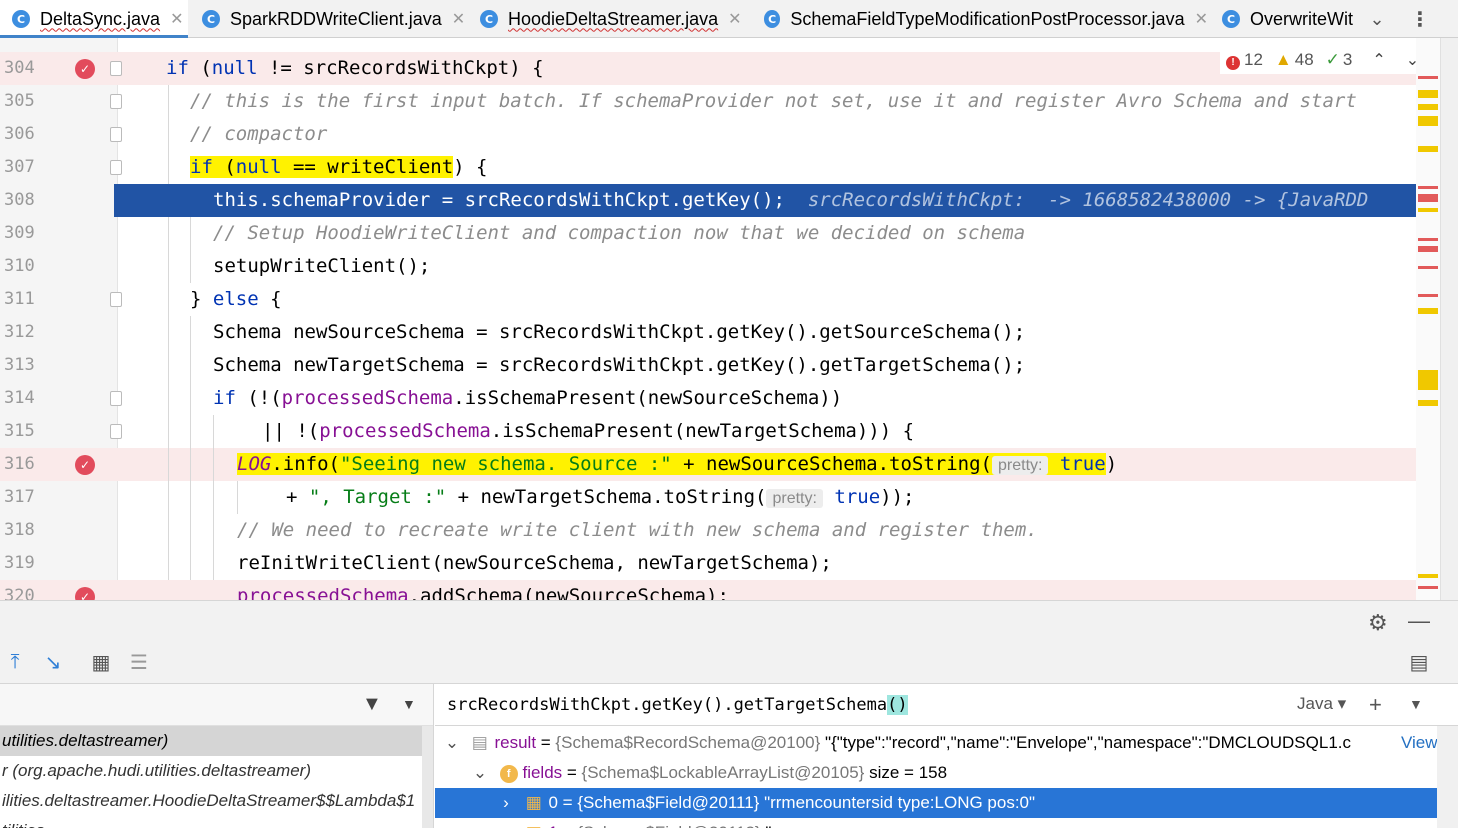 This screenshot has height=828, width=1458. What do you see at coordinates (323, 592) in the screenshot?
I see `code-token: processedSchema` at bounding box center [323, 592].